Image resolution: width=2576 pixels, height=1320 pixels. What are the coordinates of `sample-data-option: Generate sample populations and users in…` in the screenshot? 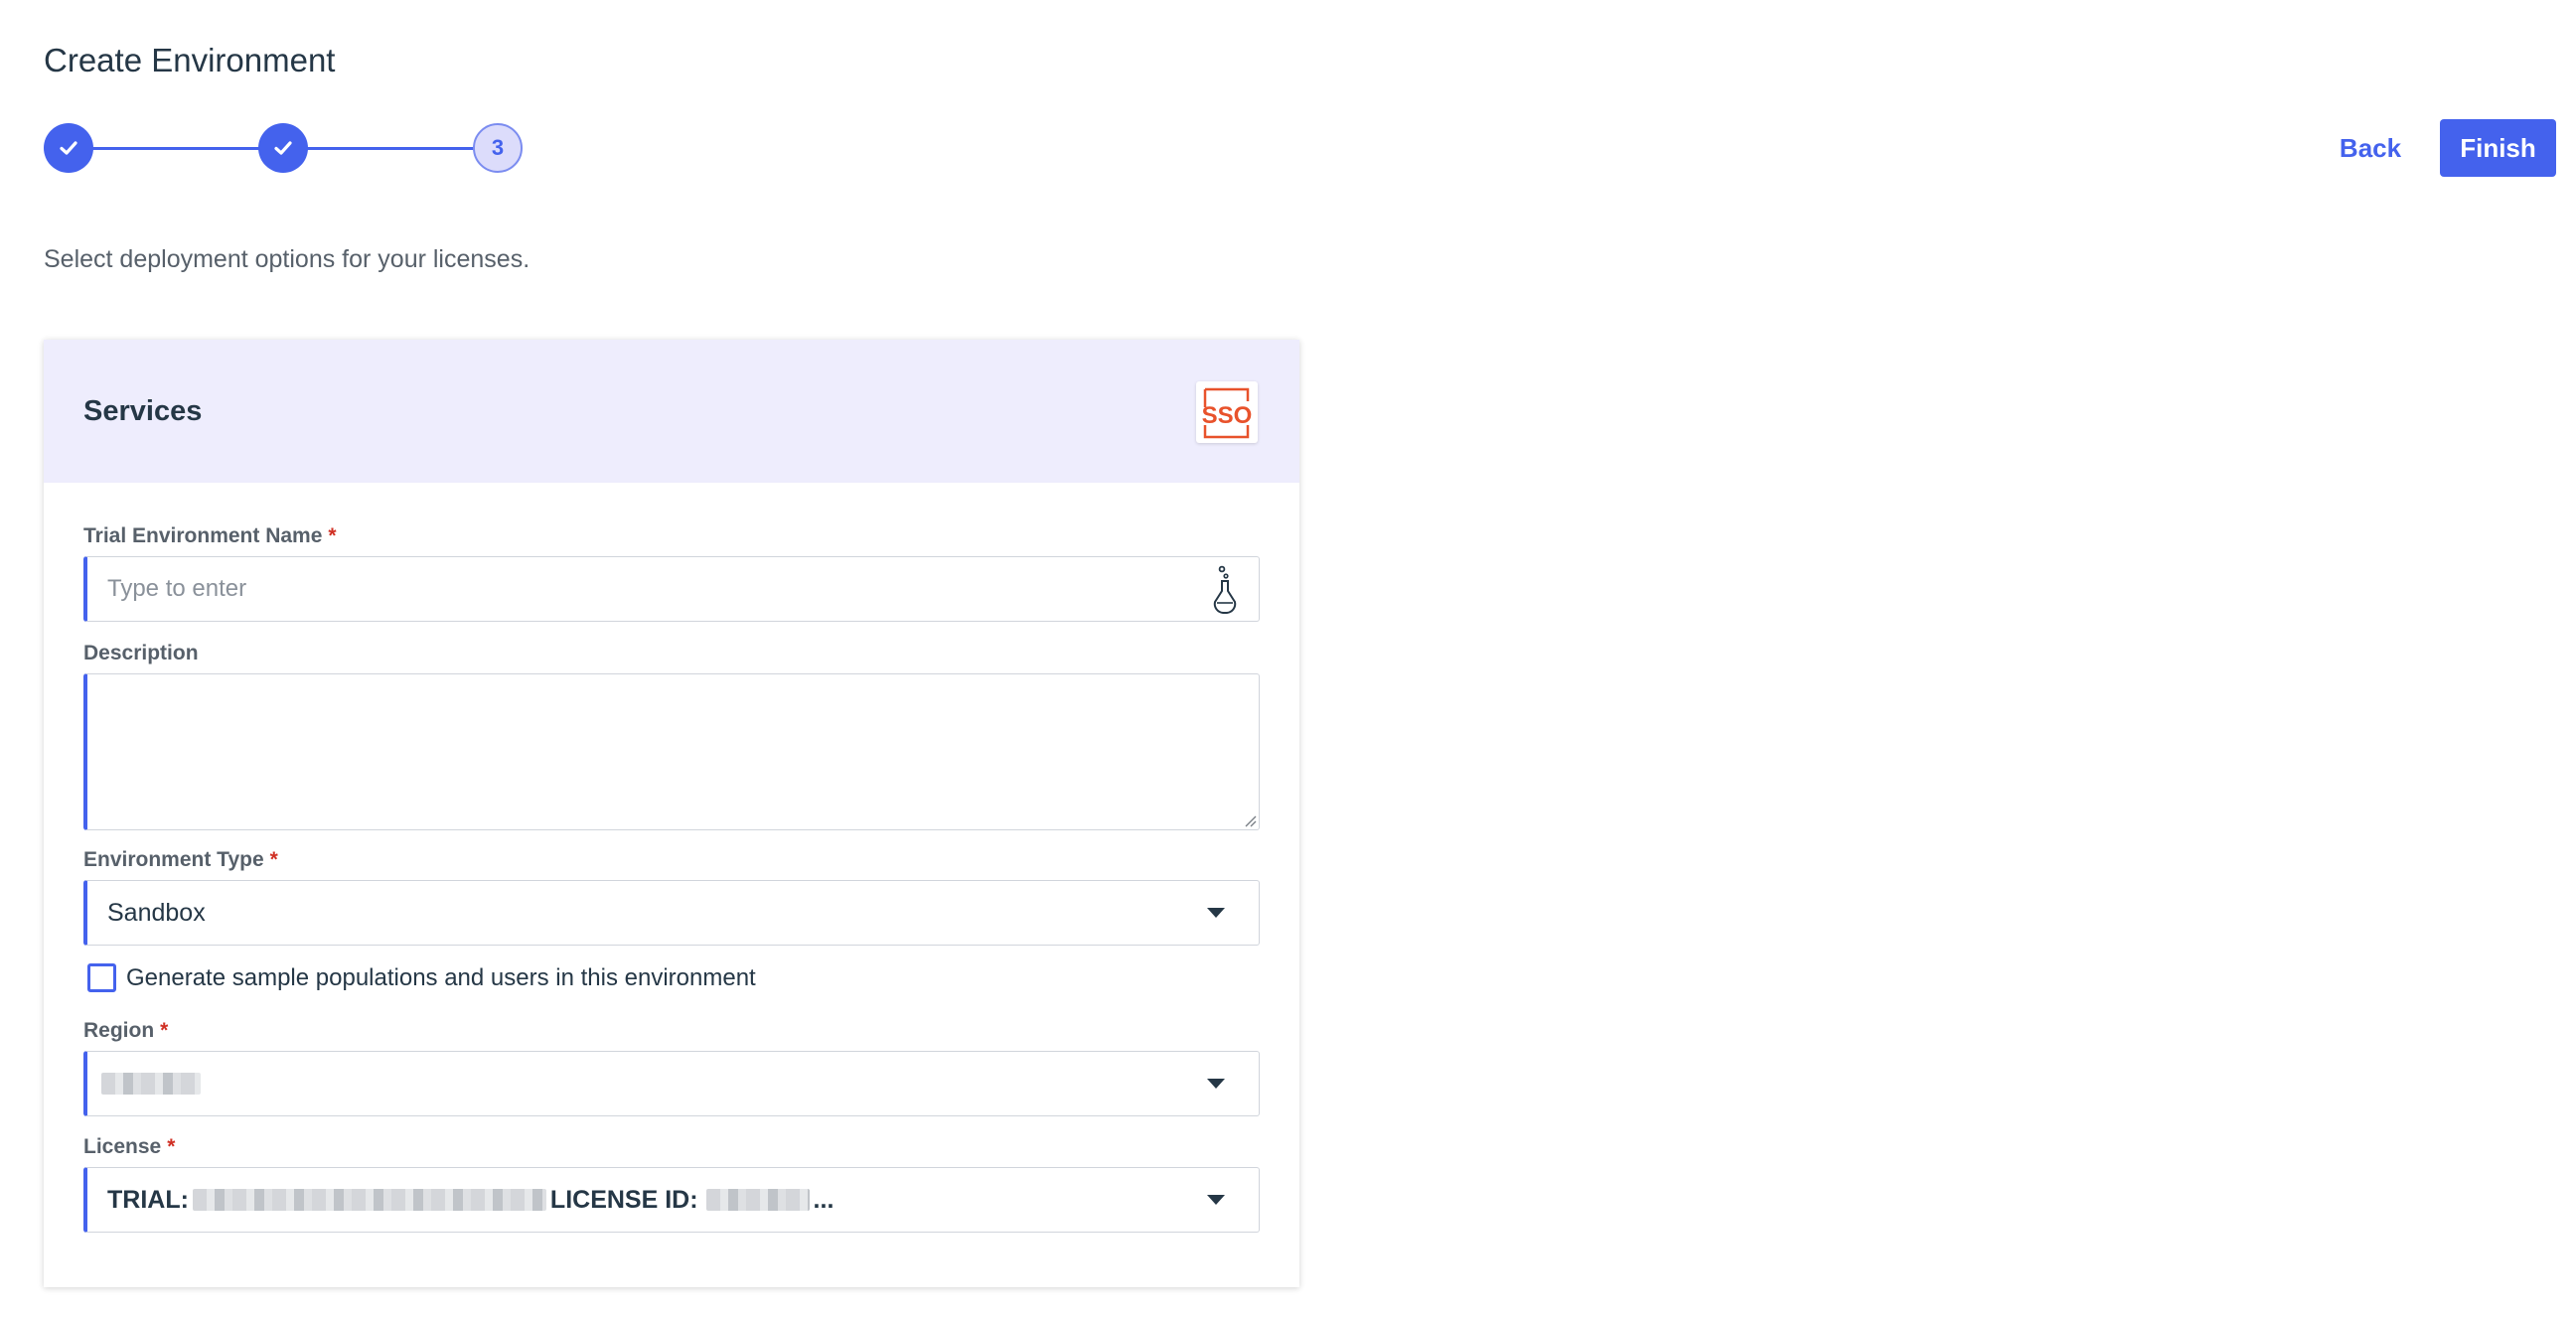 It's located at (421, 977).